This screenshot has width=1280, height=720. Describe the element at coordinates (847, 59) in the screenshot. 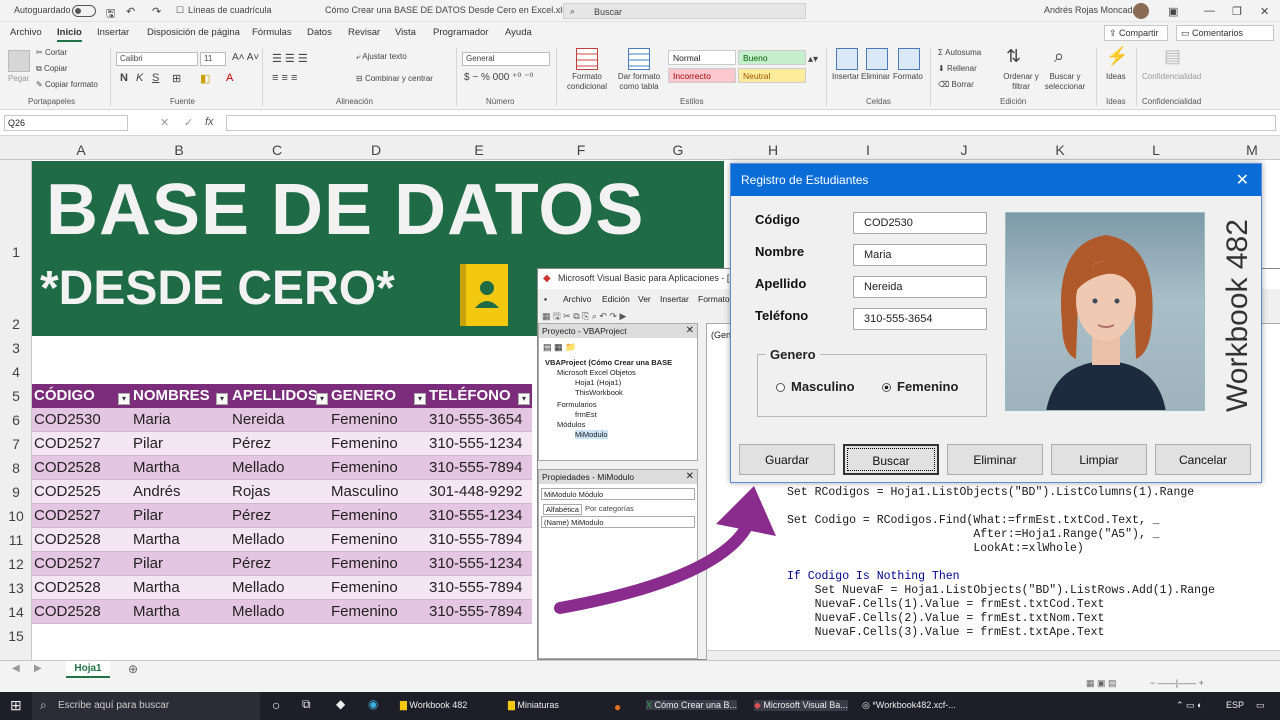

I see `insert-cells-icon` at that location.